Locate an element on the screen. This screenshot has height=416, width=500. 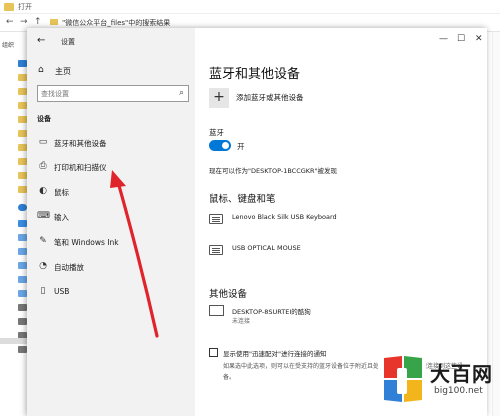
window-title: 设置 is located at coordinates (68, 42).